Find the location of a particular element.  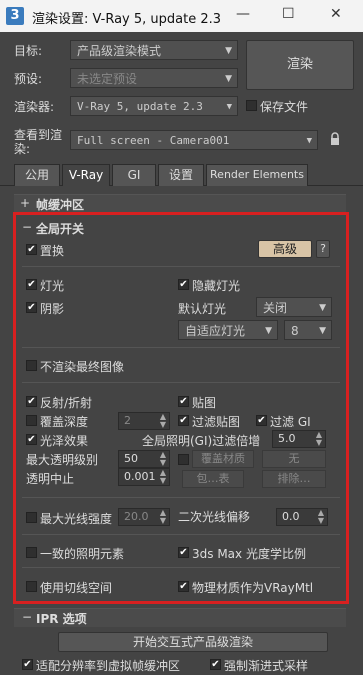

view-value: Full screen - Camera001 is located at coordinates (153, 140).